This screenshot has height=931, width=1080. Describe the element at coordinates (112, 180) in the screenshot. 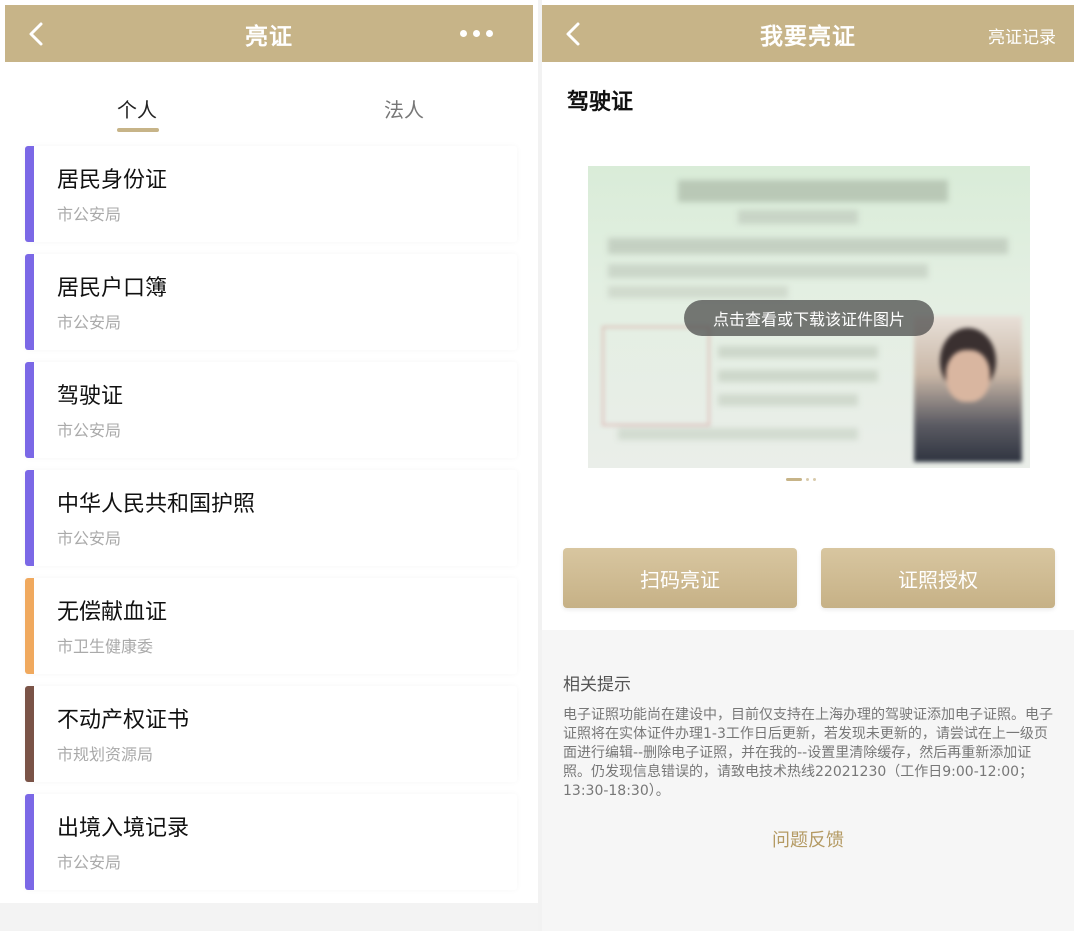

I see `cert-name: 居民身份证` at that location.